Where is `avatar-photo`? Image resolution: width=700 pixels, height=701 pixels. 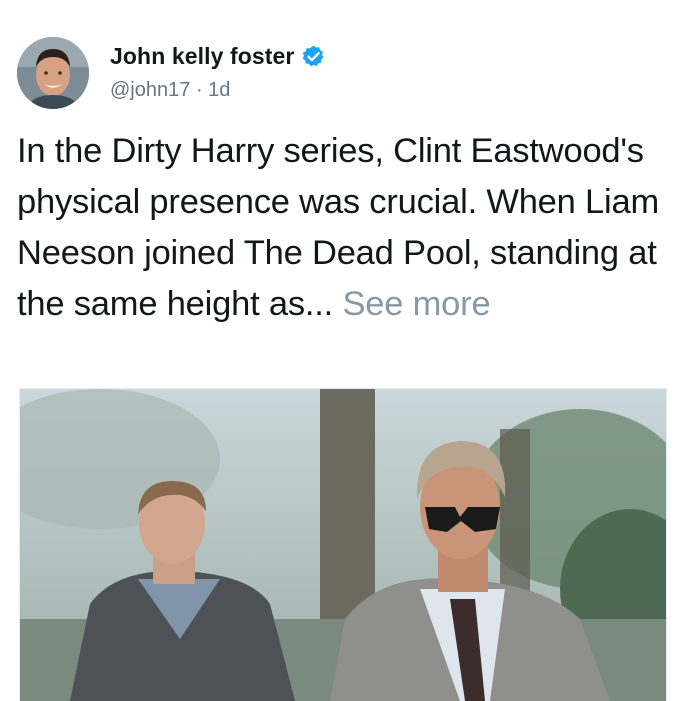
avatar-photo is located at coordinates (53, 73).